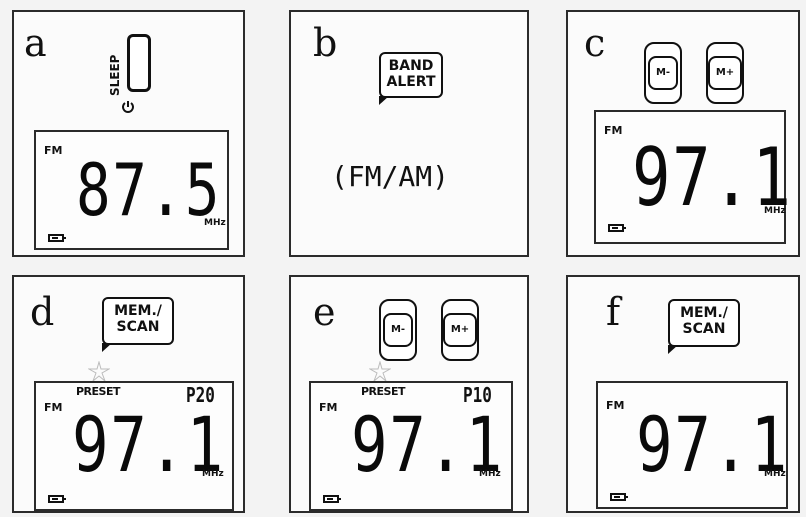 The width and height of the screenshot is (806, 517). I want to click on frequency-readout: 87.5, so click(149, 190).